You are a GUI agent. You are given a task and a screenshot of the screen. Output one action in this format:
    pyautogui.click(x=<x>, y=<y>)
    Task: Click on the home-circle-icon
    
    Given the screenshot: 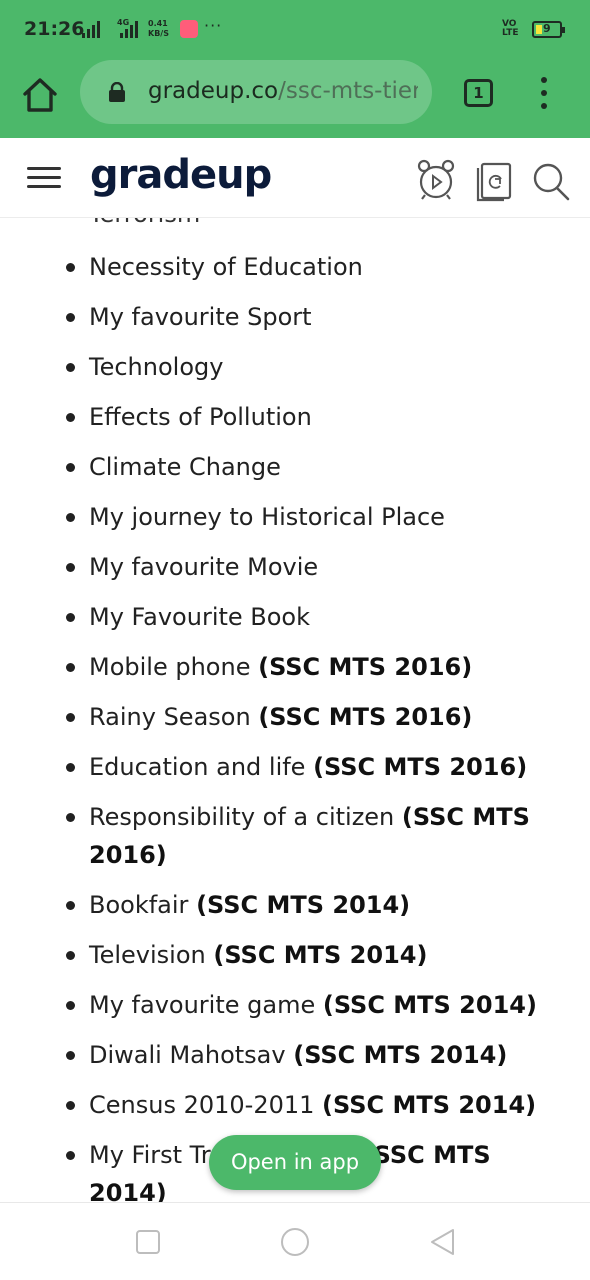 What is the action you would take?
    pyautogui.click(x=295, y=1242)
    